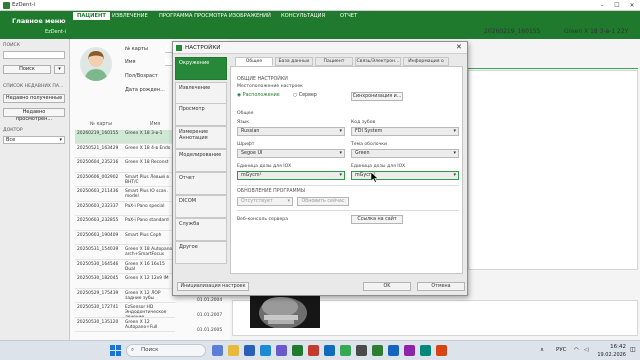 The image size is (640, 360). Describe the element at coordinates (91, 16) in the screenshot. I see `tab-patient: ПАЦИЕНТ` at that location.